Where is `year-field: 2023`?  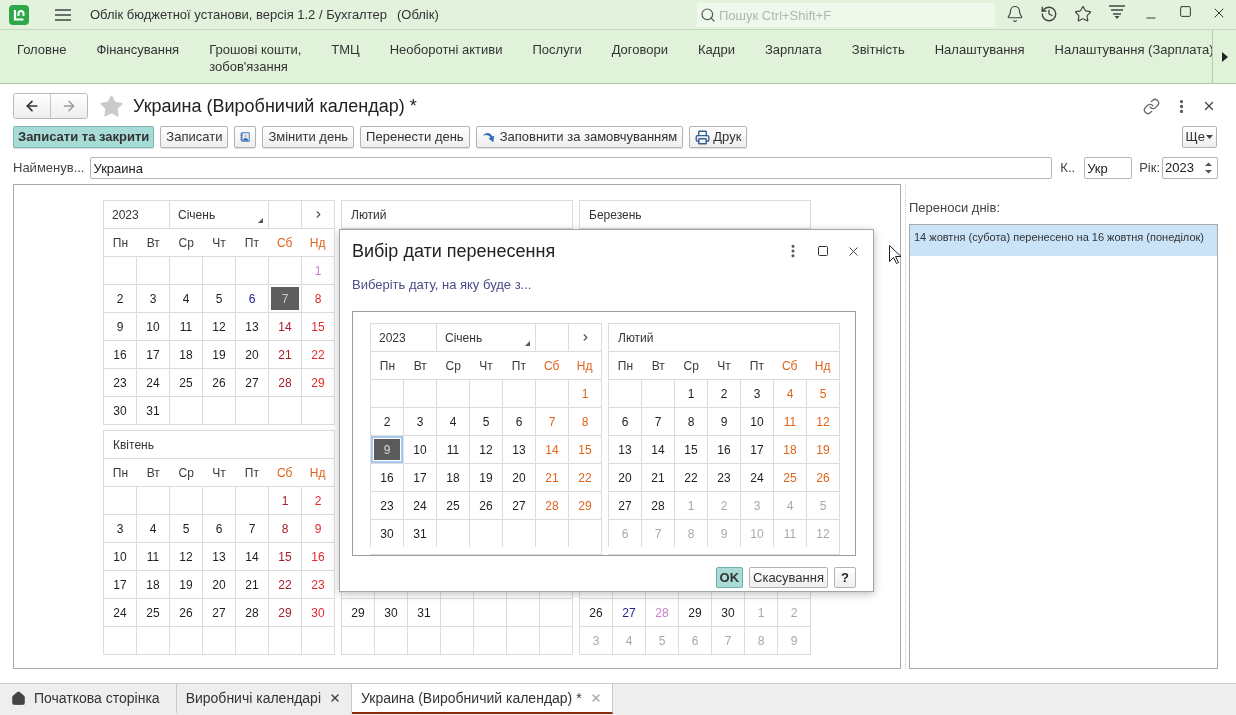 year-field: 2023 is located at coordinates (1190, 168).